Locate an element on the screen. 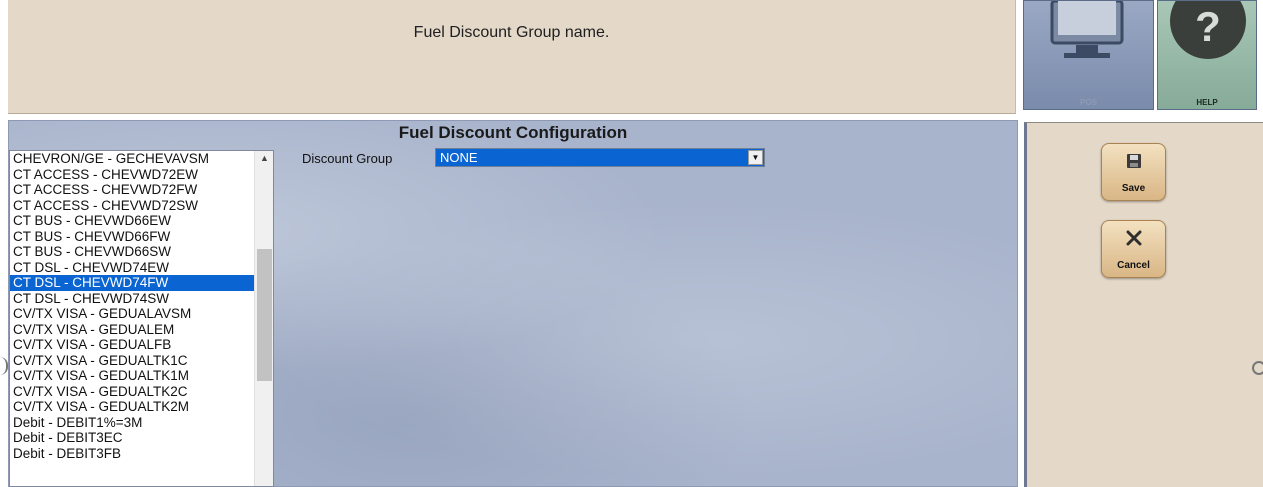  monitor-icon is located at coordinates (1087, 29).